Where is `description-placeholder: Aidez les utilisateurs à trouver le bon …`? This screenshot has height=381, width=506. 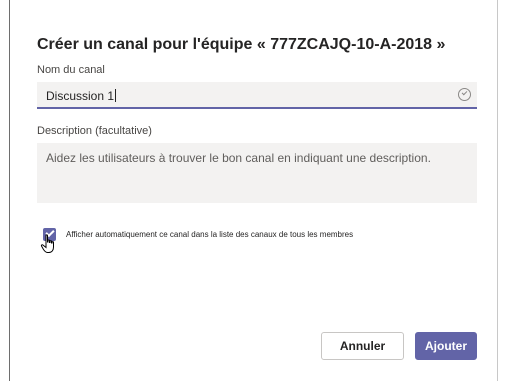 description-placeholder: Aidez les utilisateurs à trouver le bon … is located at coordinates (238, 158).